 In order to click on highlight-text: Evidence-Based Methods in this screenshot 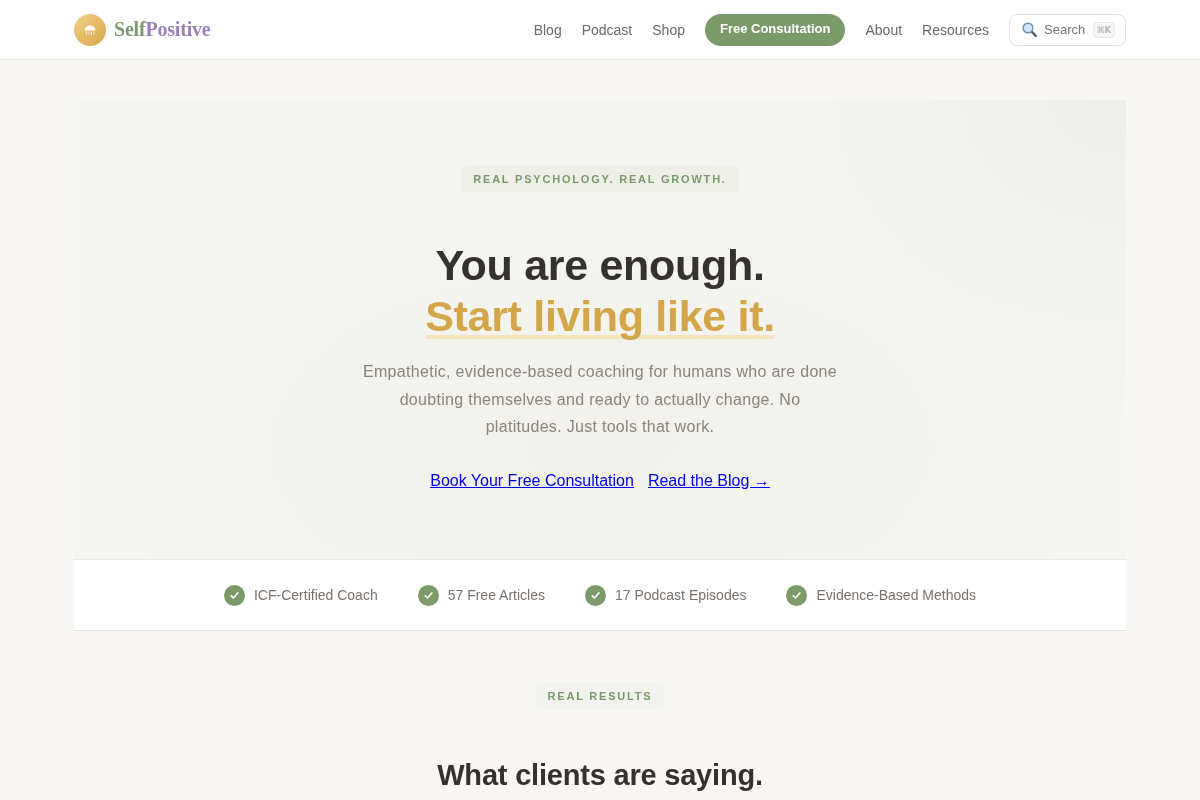, I will do `click(896, 595)`.